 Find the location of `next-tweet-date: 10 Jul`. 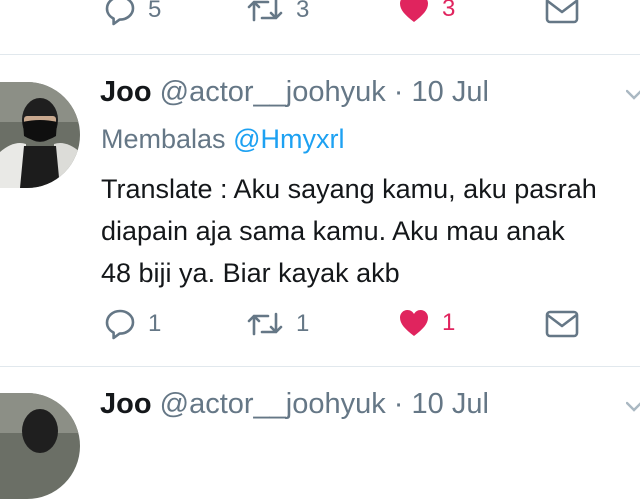

next-tweet-date: 10 Jul is located at coordinates (450, 404).